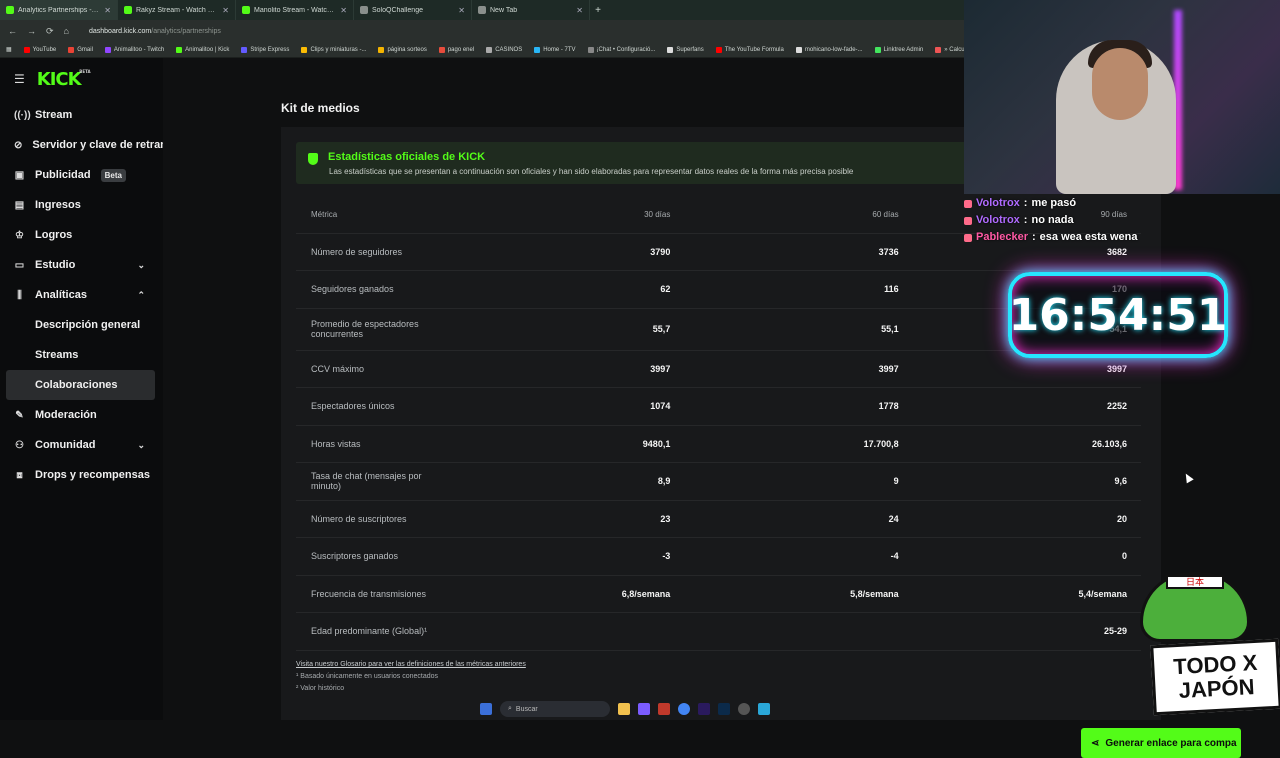  I want to click on browser-tab: Analytics Partnerships - Kick Da ✕, so click(59, 10).